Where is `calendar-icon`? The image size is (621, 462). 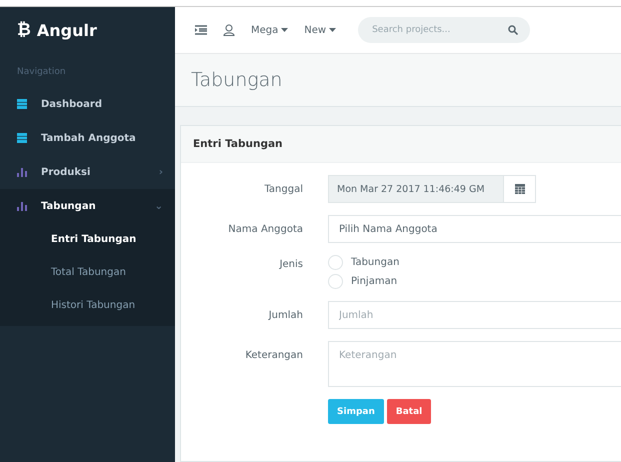 calendar-icon is located at coordinates (519, 189).